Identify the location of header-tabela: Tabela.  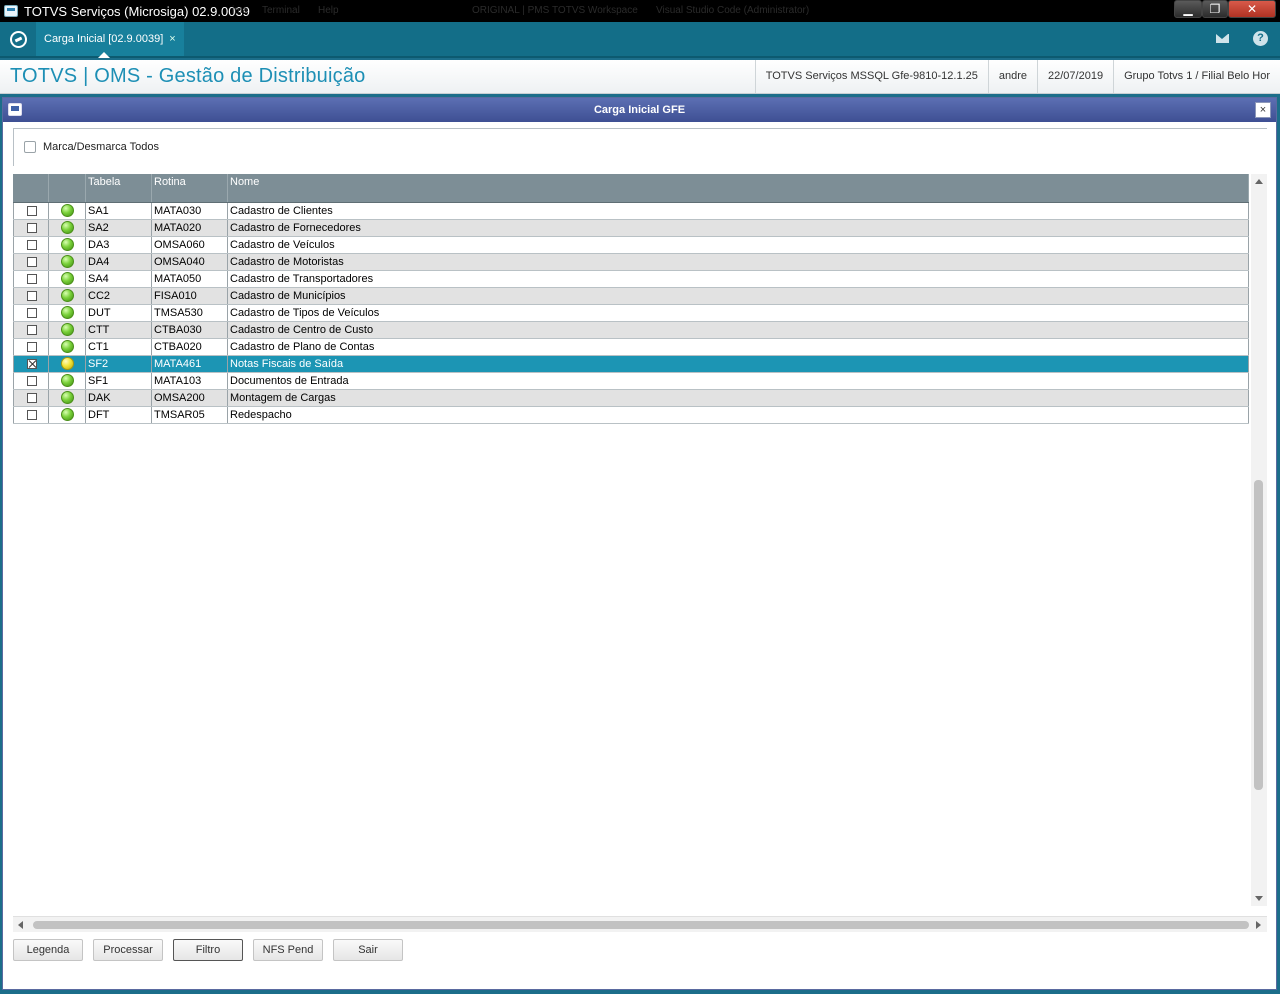
(119, 188).